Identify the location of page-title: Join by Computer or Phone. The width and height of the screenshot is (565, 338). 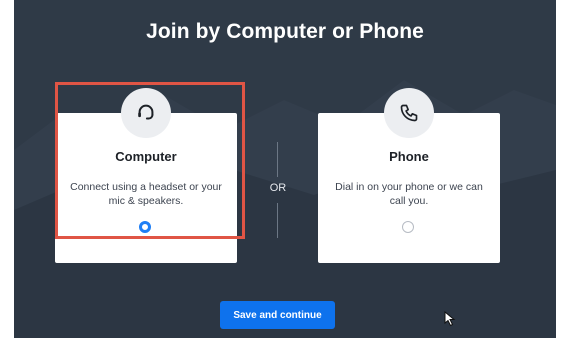
(285, 31).